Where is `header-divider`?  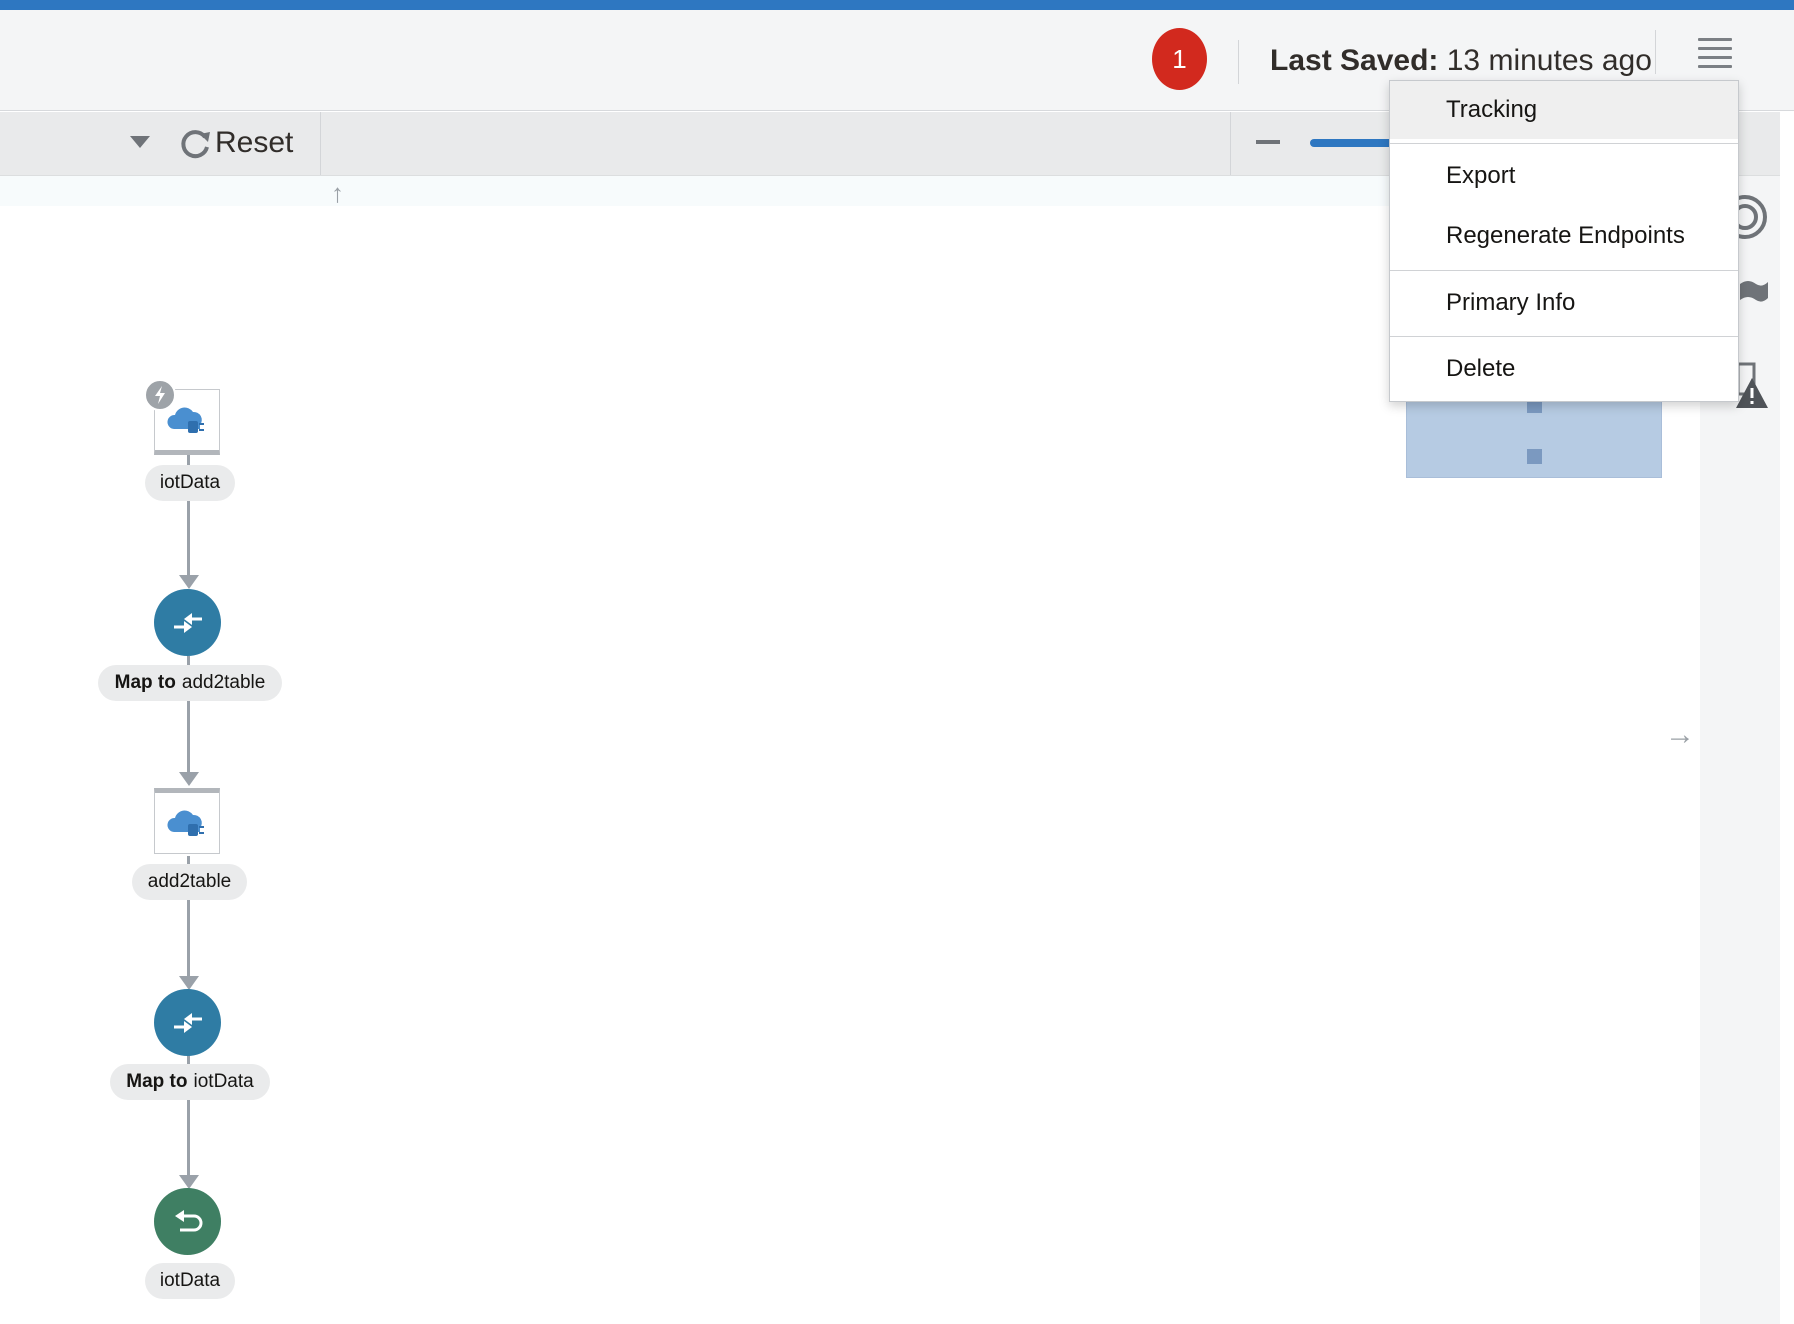
header-divider is located at coordinates (1238, 62).